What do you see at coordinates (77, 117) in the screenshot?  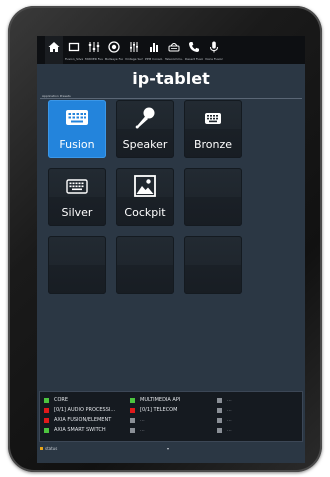 I see `keyboard-icon` at bounding box center [77, 117].